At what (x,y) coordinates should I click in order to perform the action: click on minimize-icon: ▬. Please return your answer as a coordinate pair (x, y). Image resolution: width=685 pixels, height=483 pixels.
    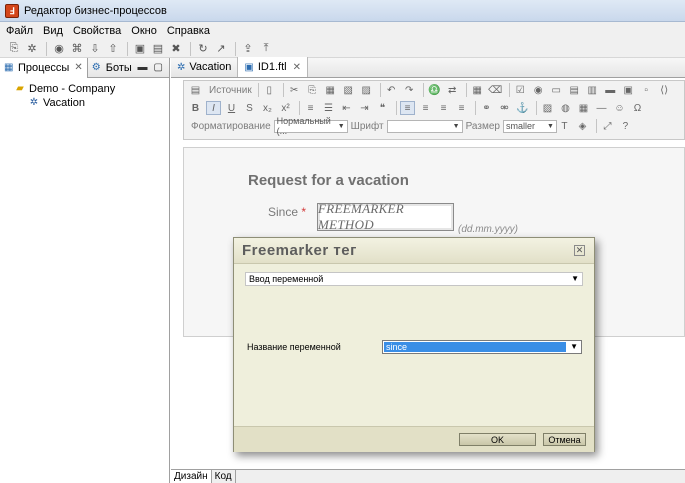
    Looking at the image, I should click on (143, 67).